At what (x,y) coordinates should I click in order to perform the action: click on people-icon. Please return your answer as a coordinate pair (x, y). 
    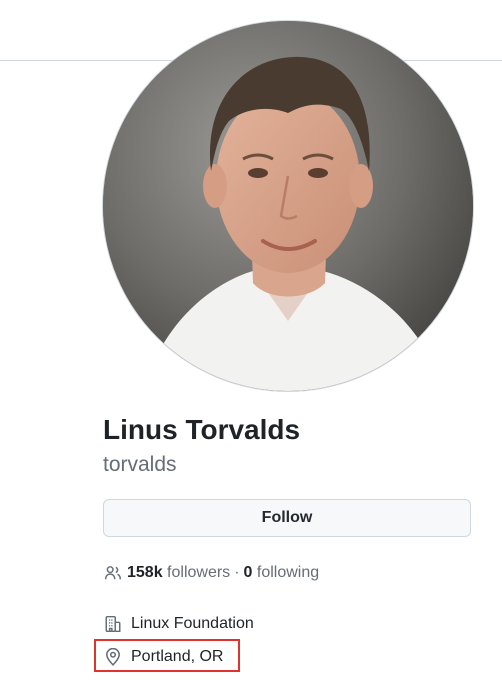
    Looking at the image, I should click on (113, 573).